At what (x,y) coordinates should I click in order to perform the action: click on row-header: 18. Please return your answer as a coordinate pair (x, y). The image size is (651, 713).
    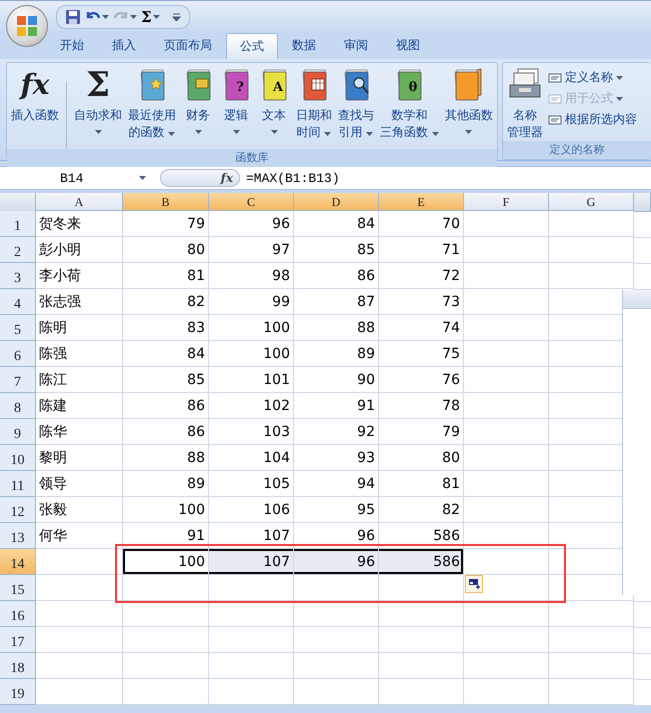
    Looking at the image, I should click on (18, 666).